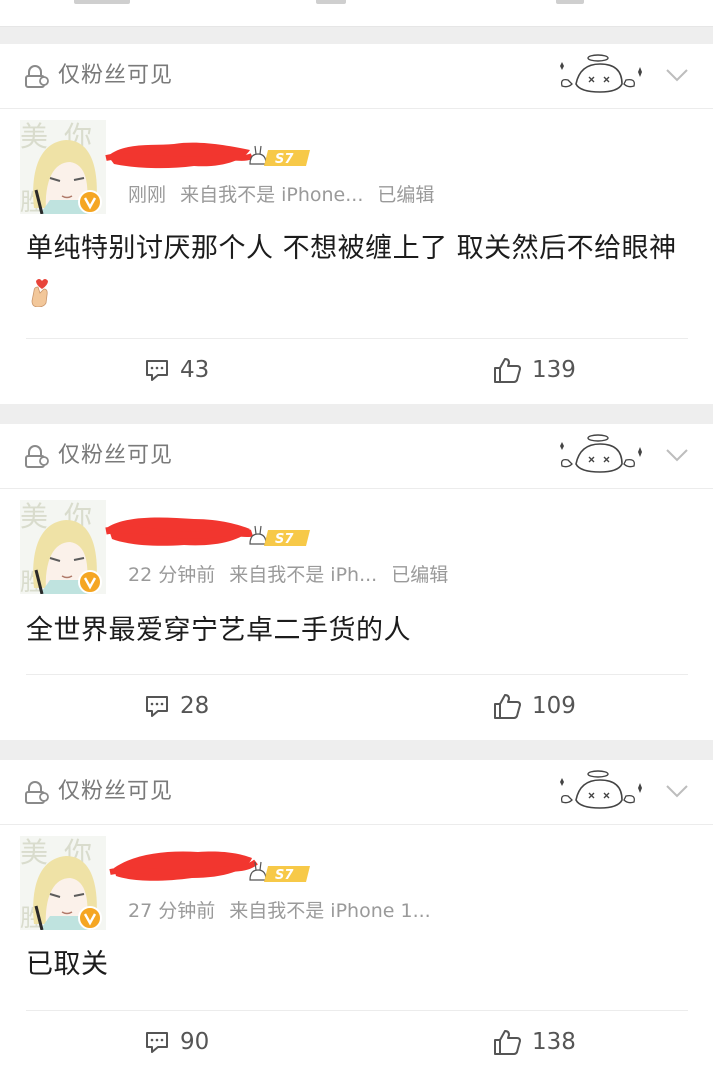 This screenshot has width=713, height=1080. Describe the element at coordinates (356, 13) in the screenshot. I see `previous-post-sliver` at that location.